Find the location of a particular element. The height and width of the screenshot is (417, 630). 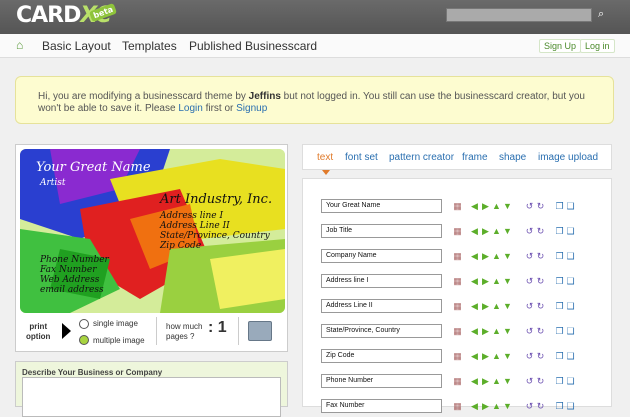

card-company: Art Industry, Inc. is located at coordinates (216, 199).